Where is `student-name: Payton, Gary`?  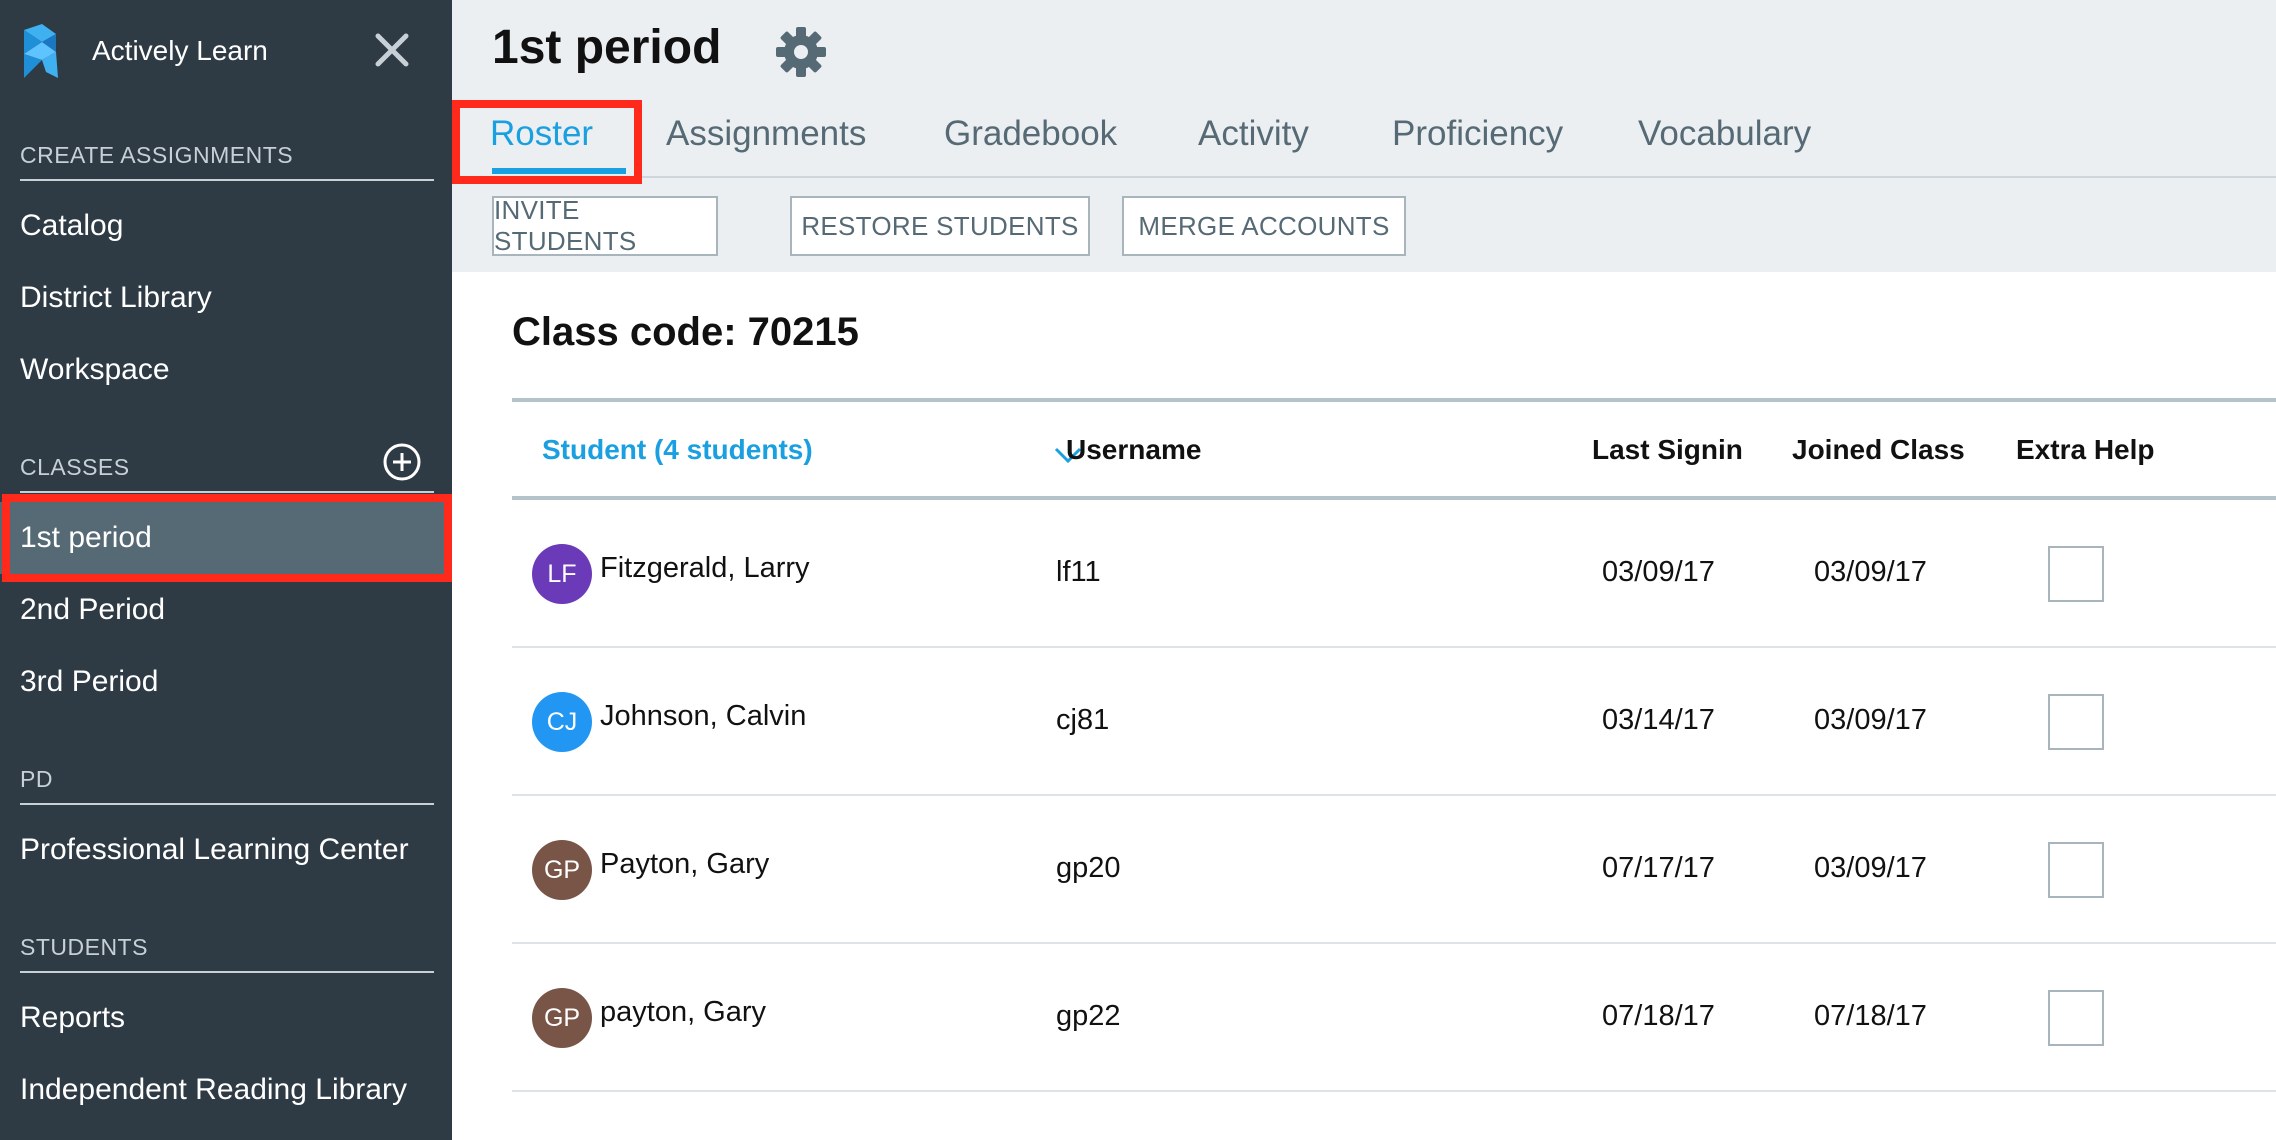
student-name: Payton, Gary is located at coordinates (684, 864).